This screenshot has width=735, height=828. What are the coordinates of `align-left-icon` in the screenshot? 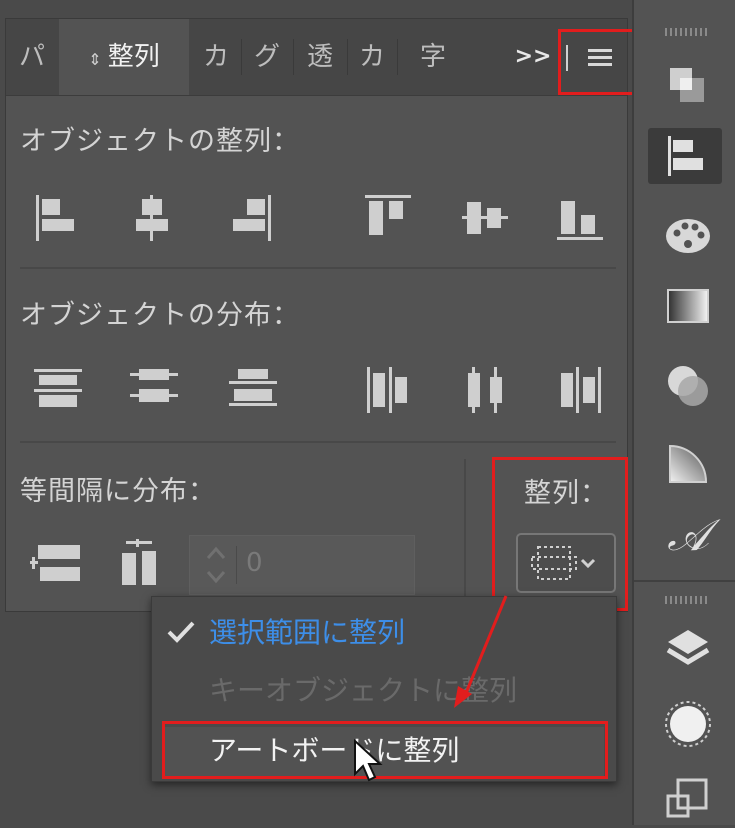 It's located at (55, 218).